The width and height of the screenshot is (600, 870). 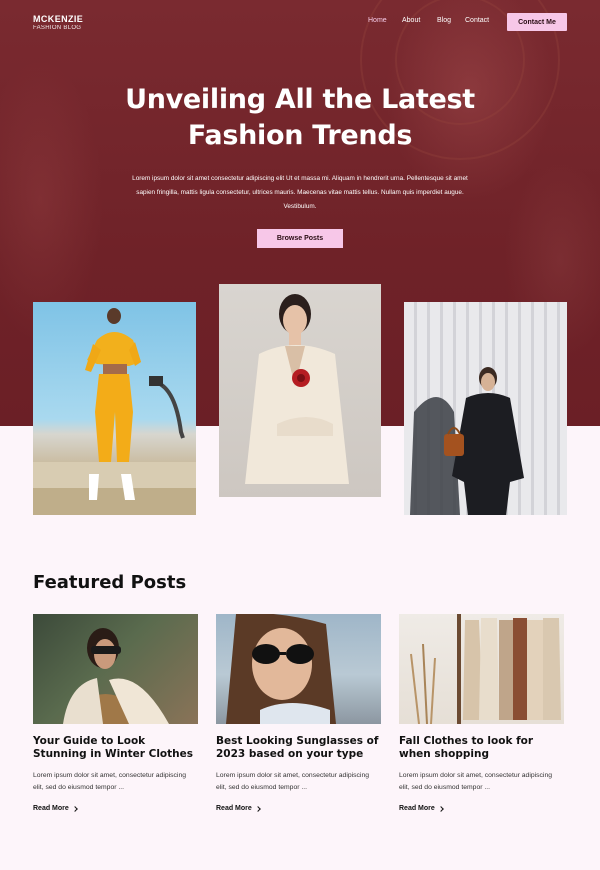 I want to click on nav-link-home: Home, so click(x=377, y=20).